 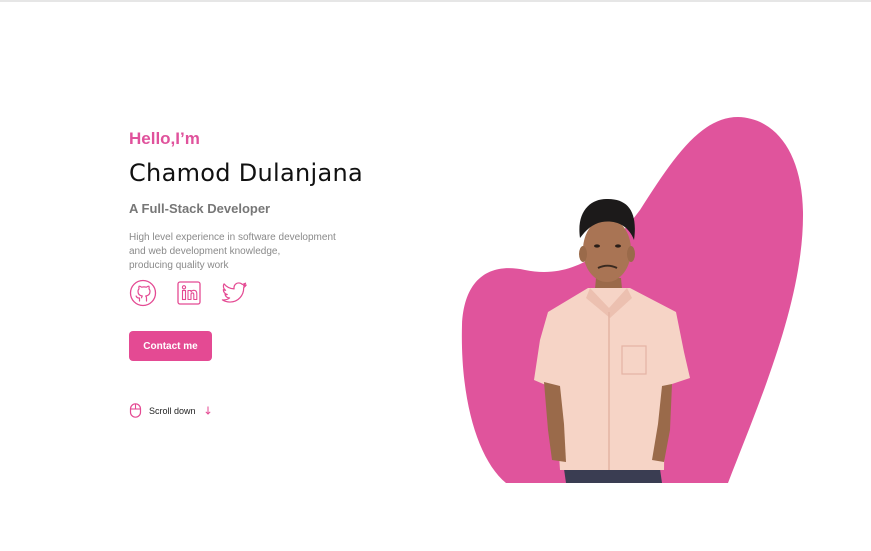 I want to click on profile-photo, so click(x=612, y=340).